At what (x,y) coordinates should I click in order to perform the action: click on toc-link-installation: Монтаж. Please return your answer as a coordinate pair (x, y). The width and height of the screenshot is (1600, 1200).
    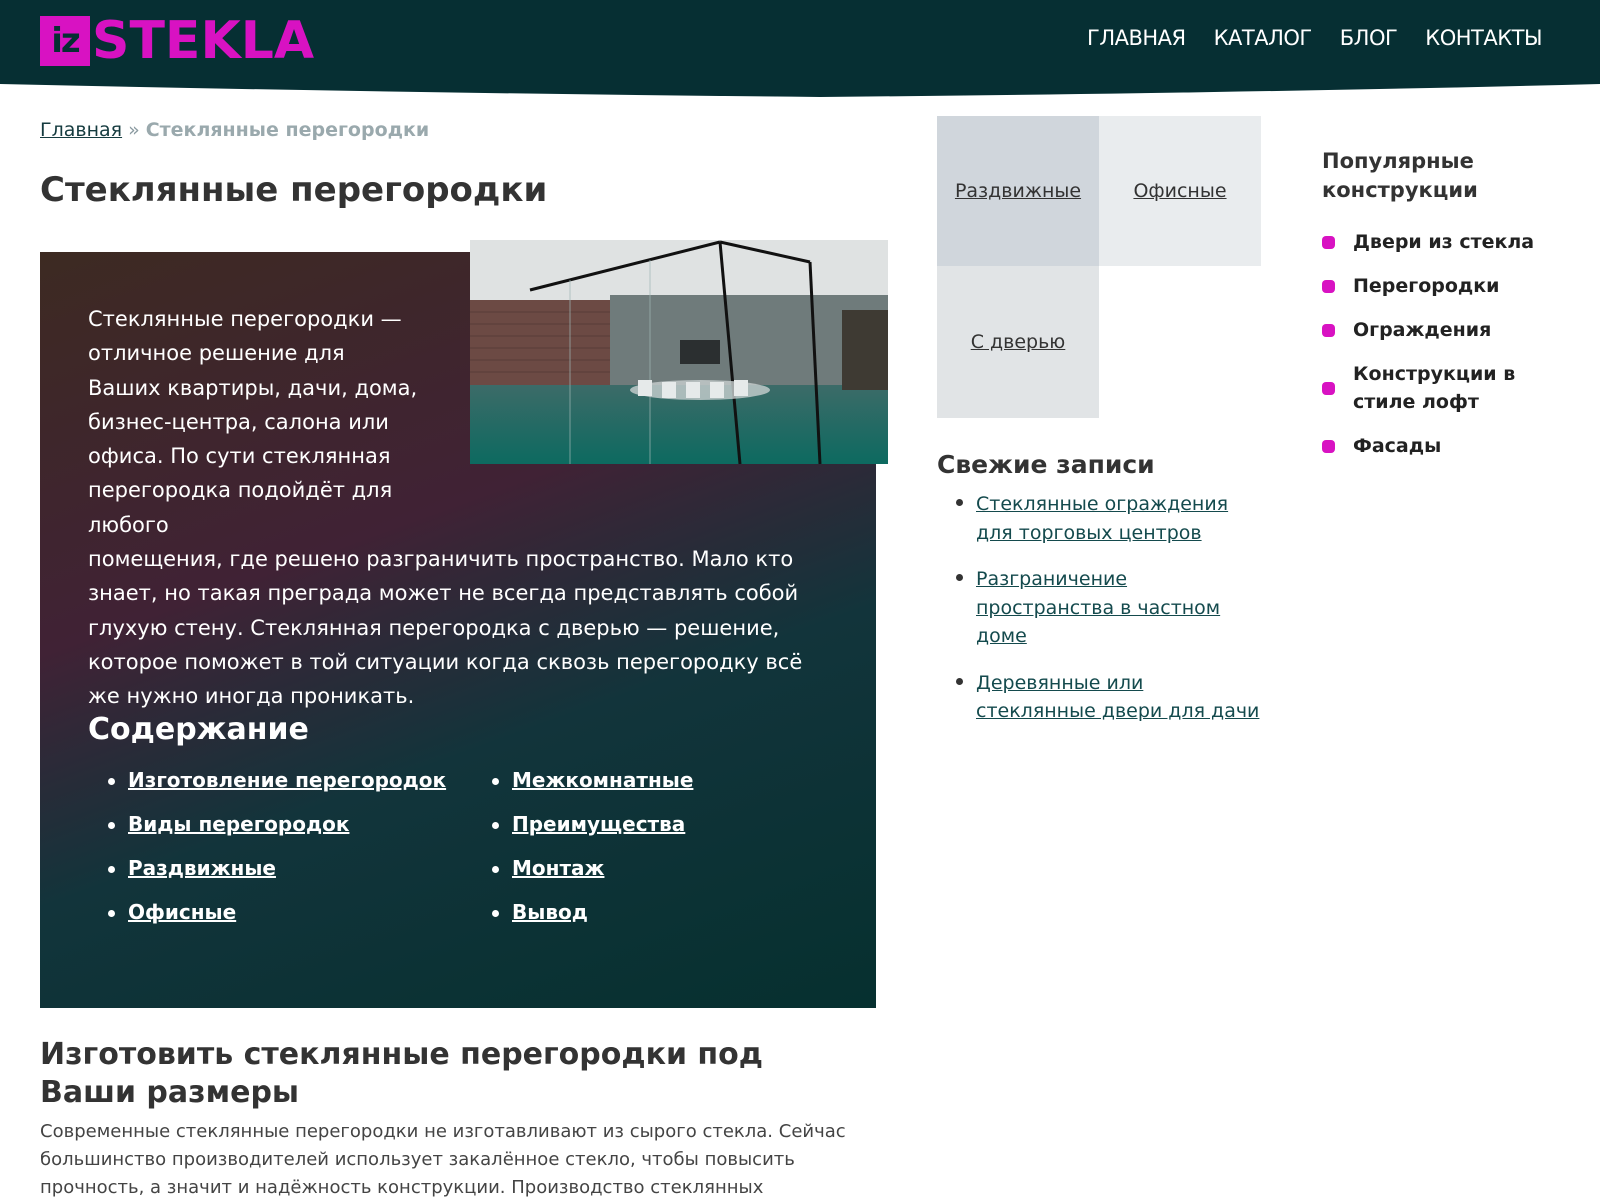
    Looking at the image, I should click on (558, 868).